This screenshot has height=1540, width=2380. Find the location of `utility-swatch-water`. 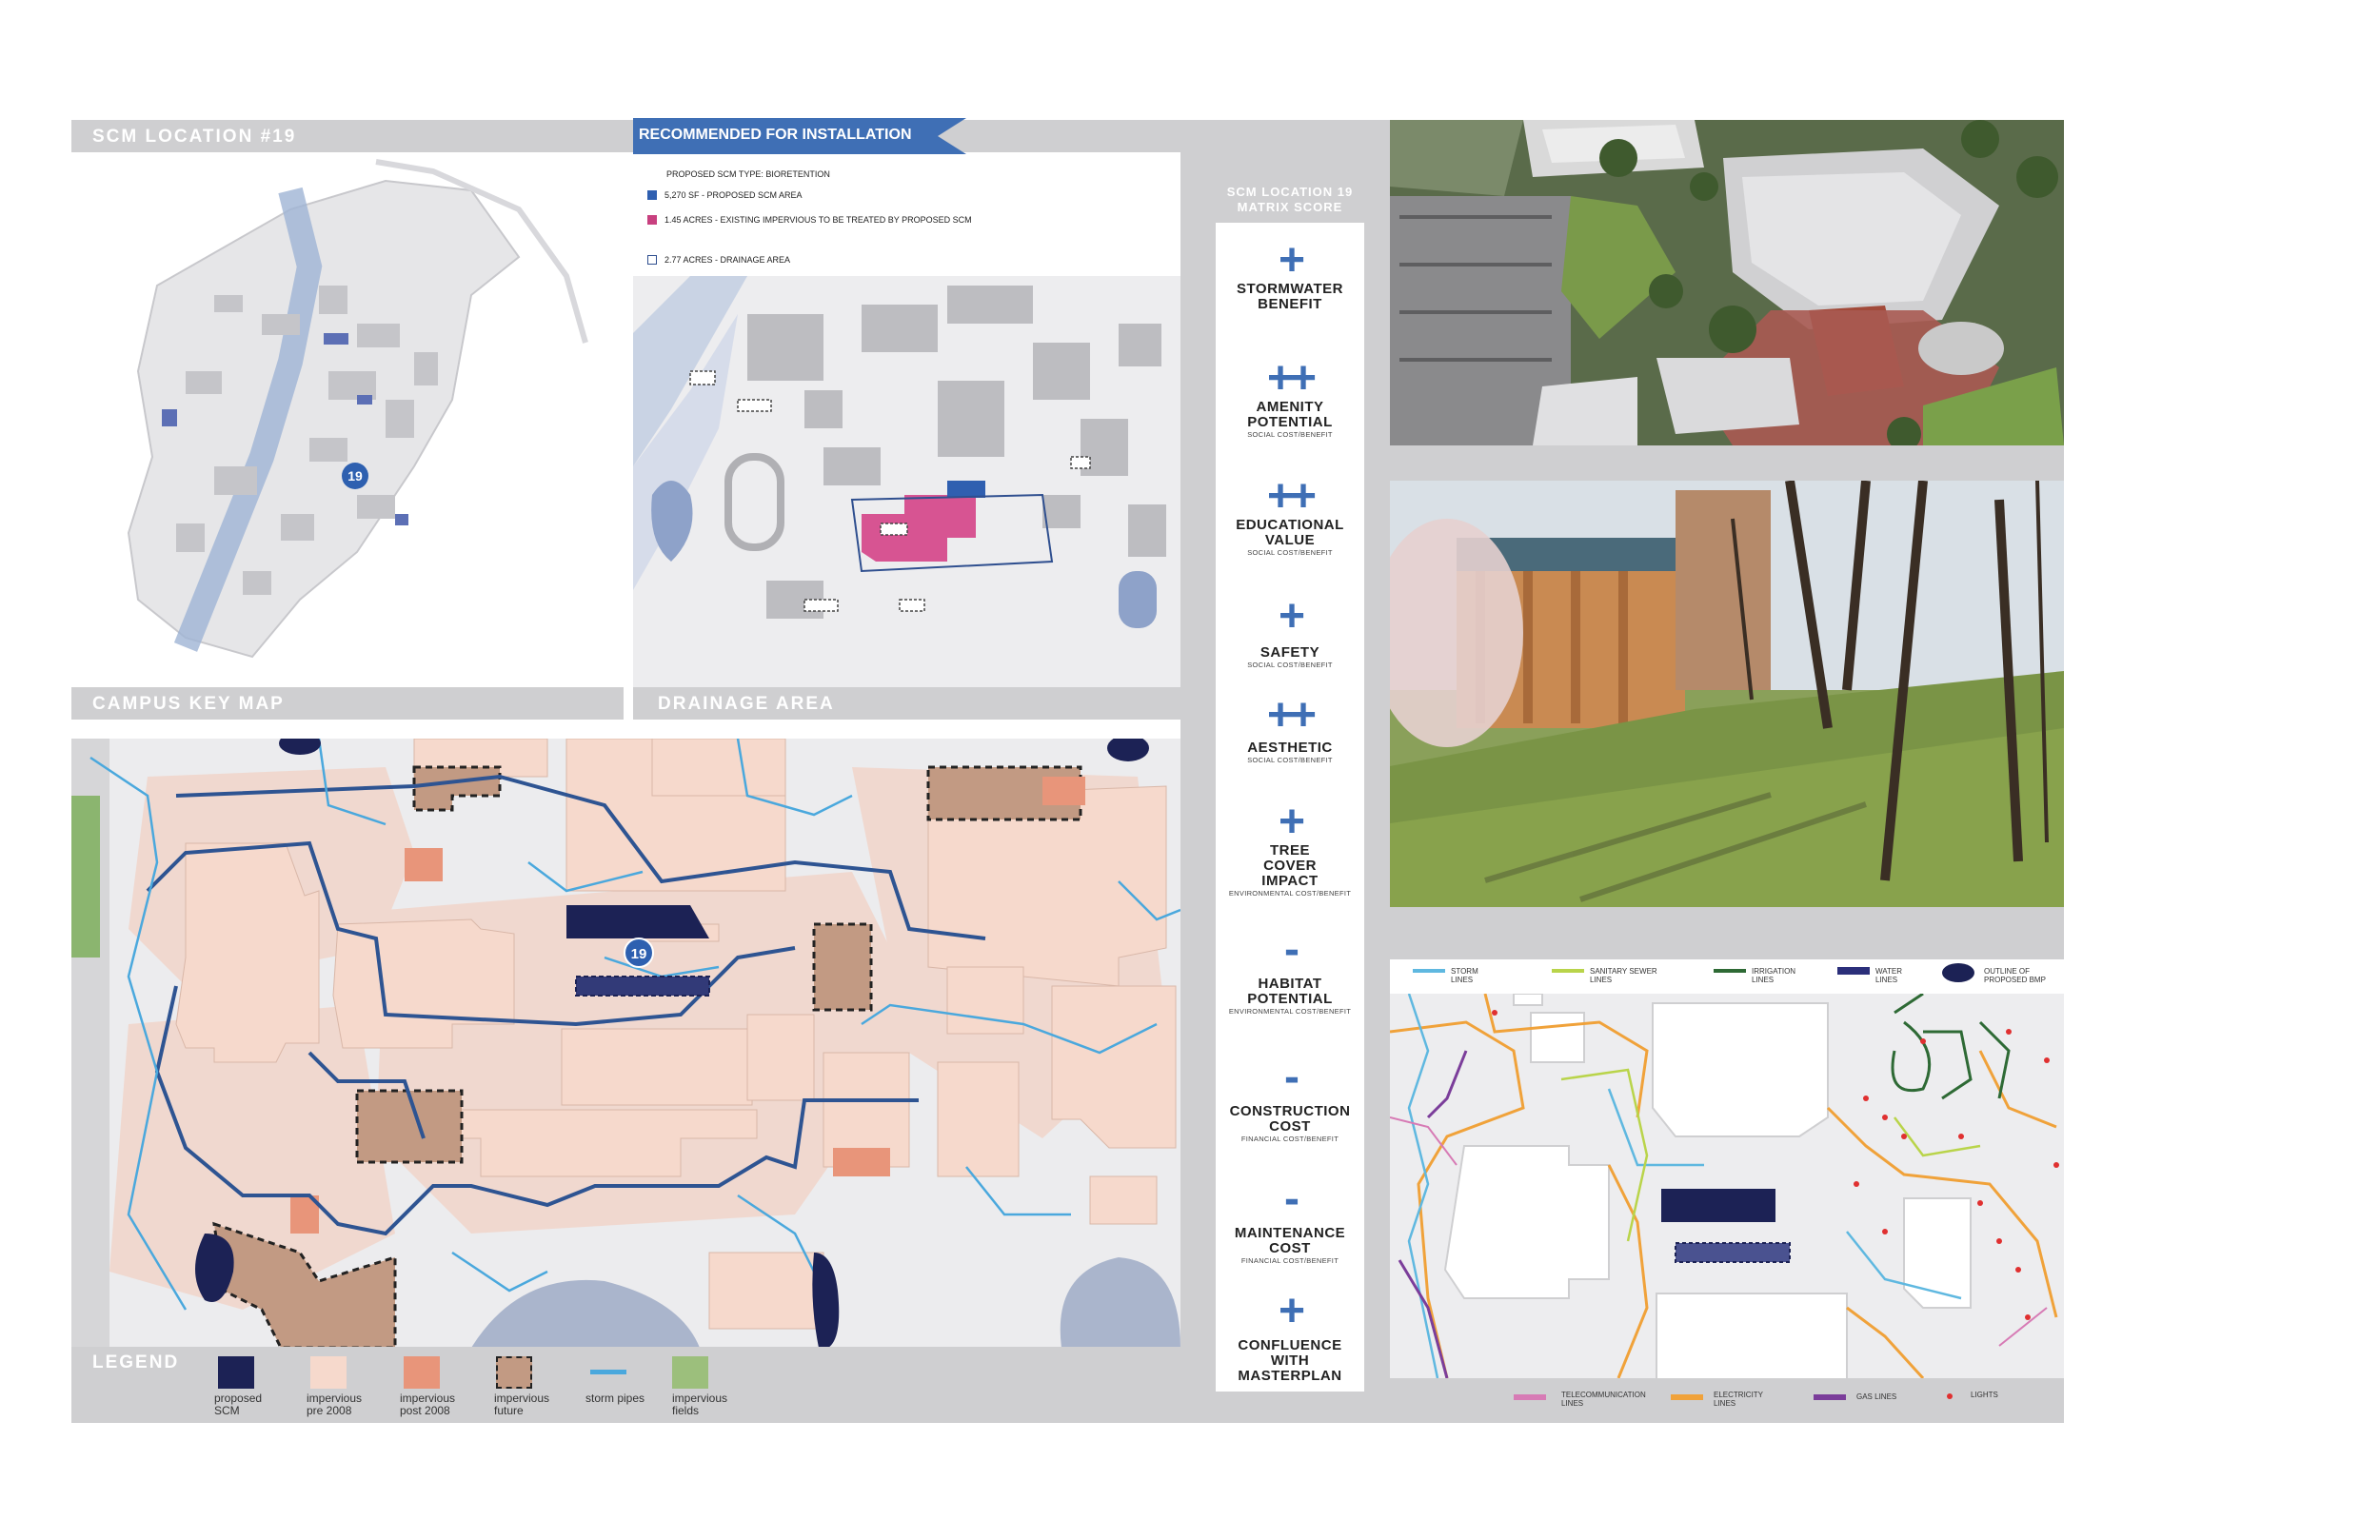

utility-swatch-water is located at coordinates (1853, 971).